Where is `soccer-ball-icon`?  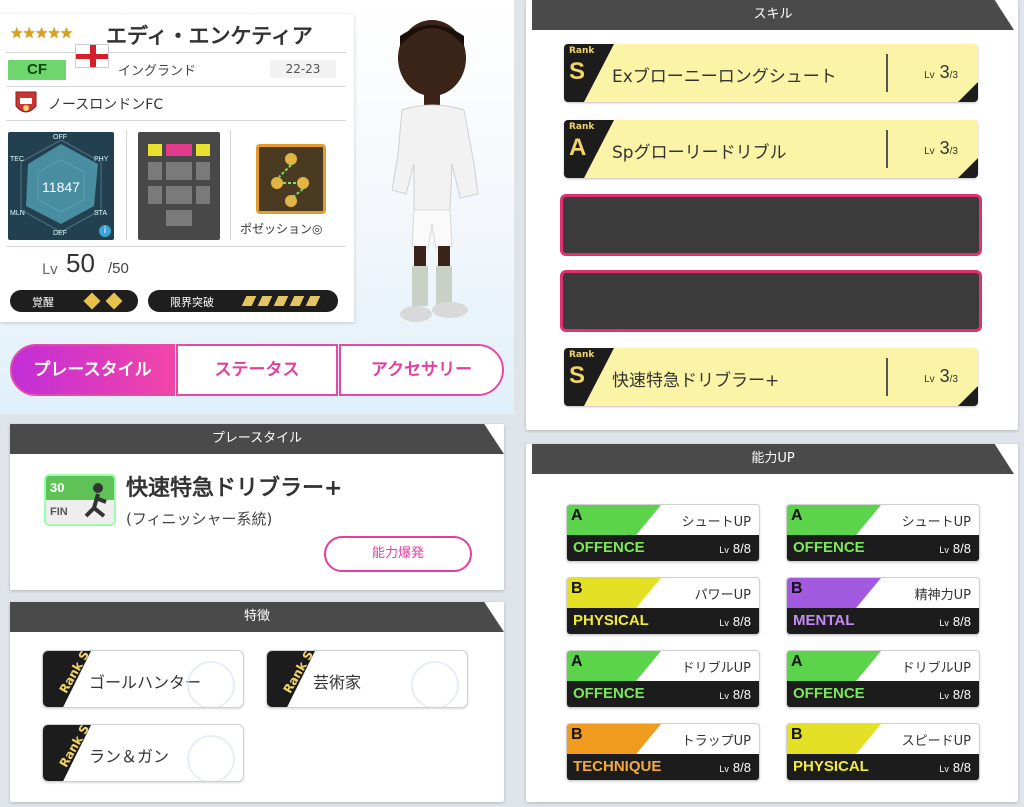
soccer-ball-icon is located at coordinates (435, 684).